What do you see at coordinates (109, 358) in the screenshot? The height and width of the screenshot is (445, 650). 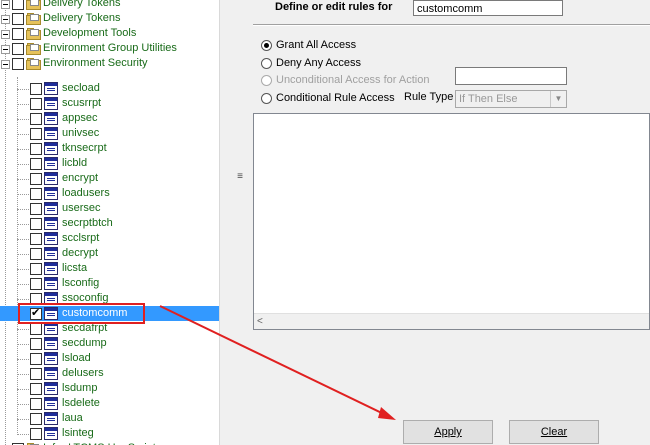 I see `tree-item-row: lsload` at bounding box center [109, 358].